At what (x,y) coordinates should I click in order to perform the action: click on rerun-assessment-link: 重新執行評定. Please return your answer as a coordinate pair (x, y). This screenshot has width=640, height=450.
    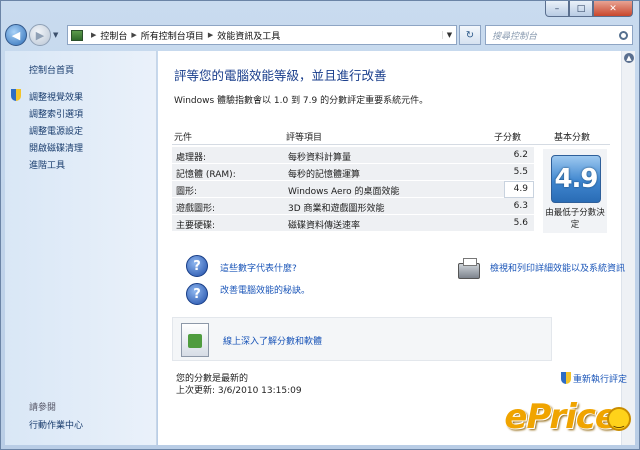
    Looking at the image, I should click on (600, 378).